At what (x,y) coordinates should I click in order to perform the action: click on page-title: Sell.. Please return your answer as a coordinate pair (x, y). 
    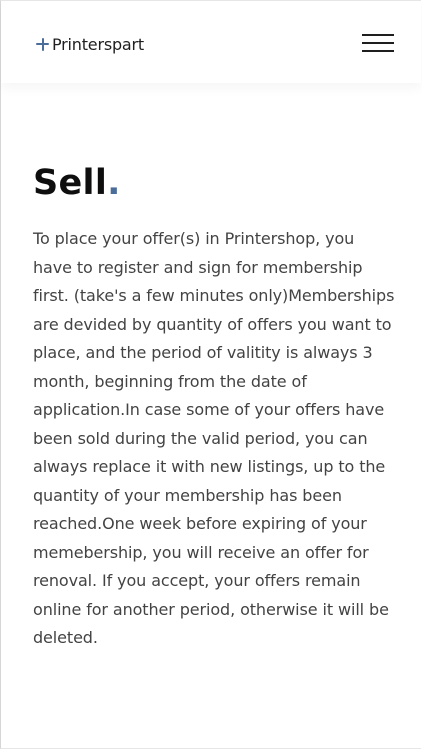
    Looking at the image, I should click on (77, 183).